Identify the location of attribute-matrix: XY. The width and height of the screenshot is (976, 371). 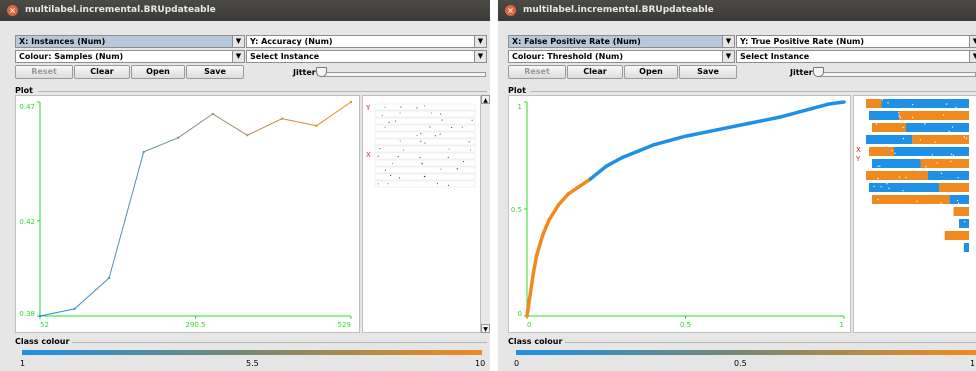
(914, 214).